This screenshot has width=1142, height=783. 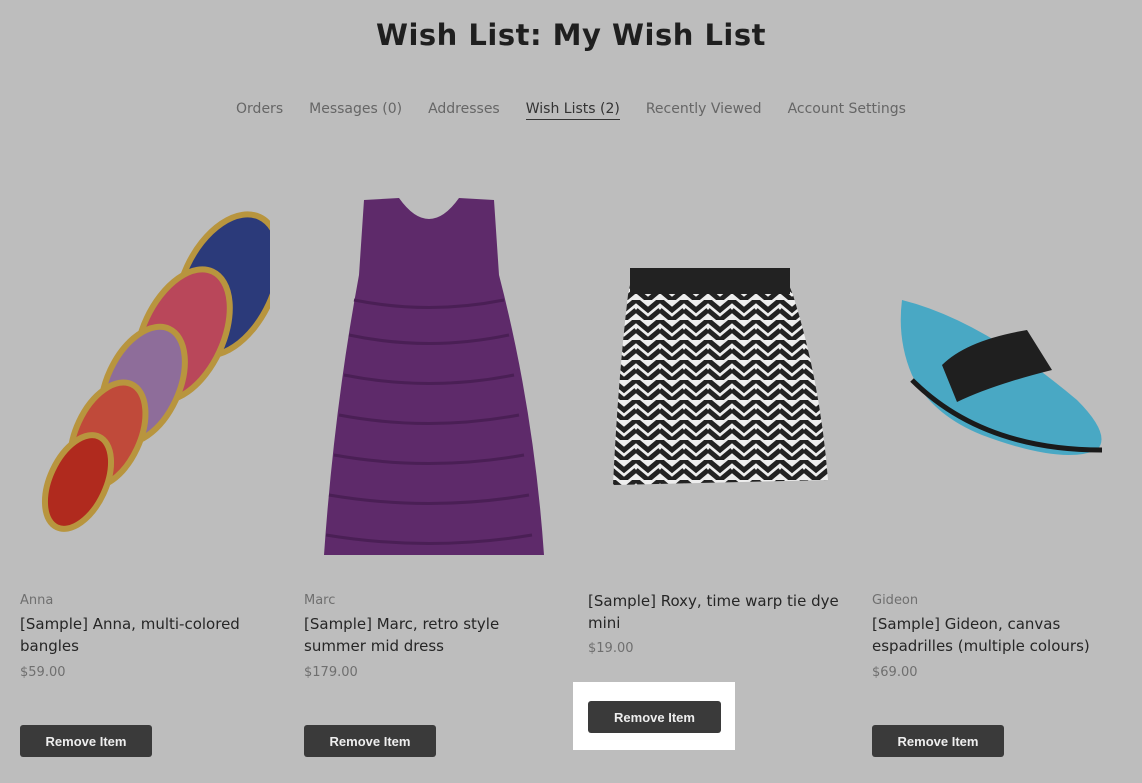 I want to click on product-price: $19.00, so click(x=611, y=648).